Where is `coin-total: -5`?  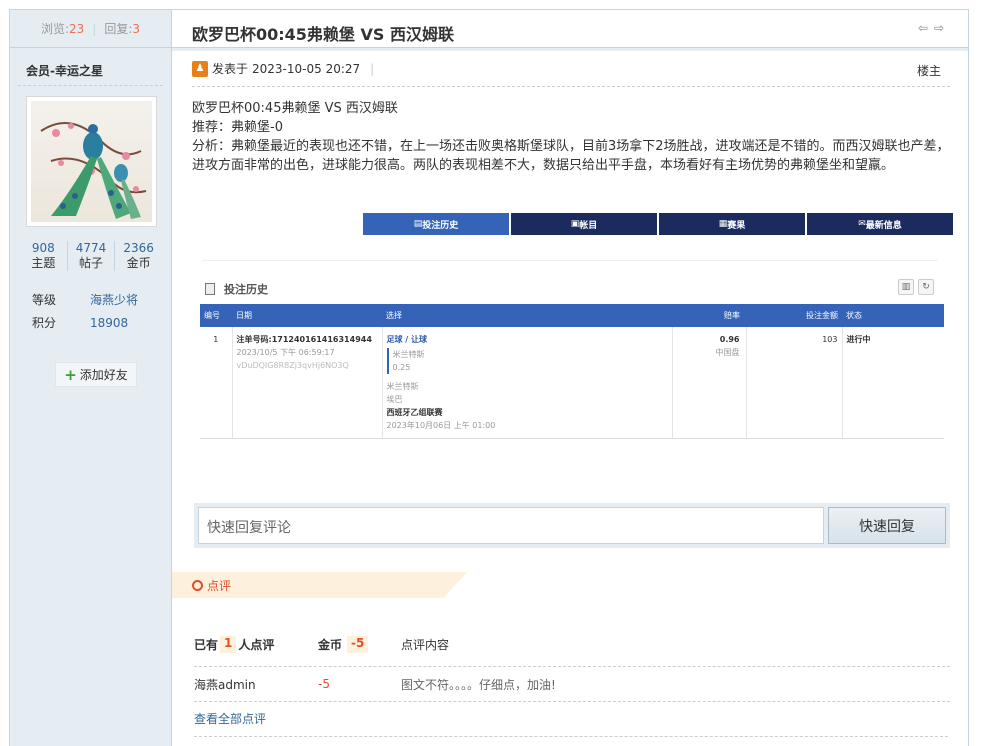 coin-total: -5 is located at coordinates (358, 644).